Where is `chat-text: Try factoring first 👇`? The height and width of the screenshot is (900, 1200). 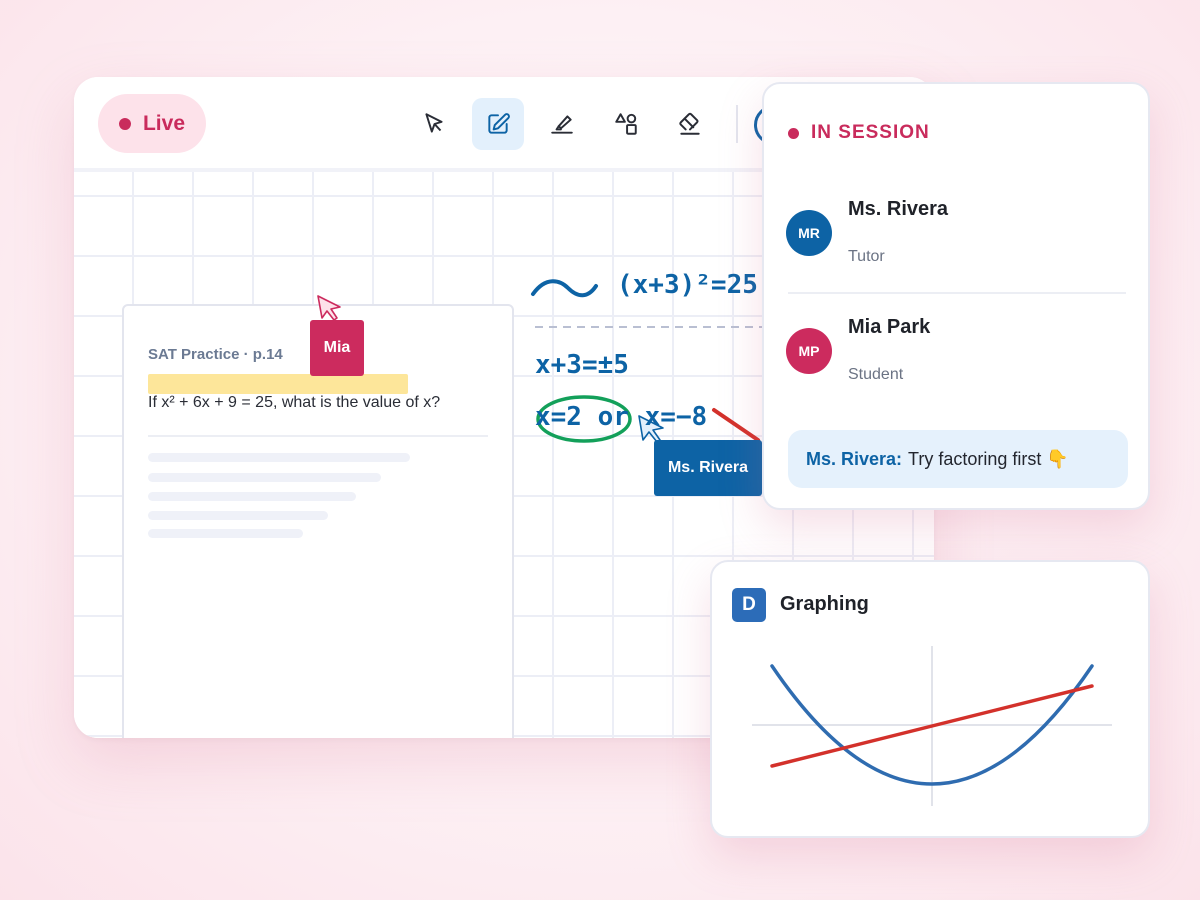
chat-text: Try factoring first 👇 is located at coordinates (988, 458).